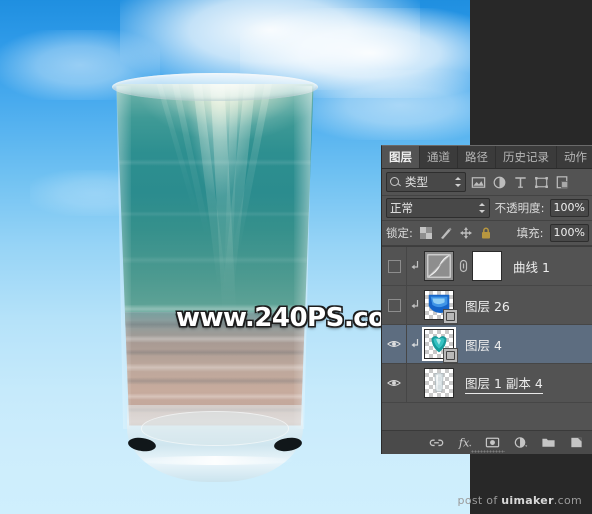 The height and width of the screenshot is (514, 592). I want to click on opacity-value: 100%, so click(569, 208).